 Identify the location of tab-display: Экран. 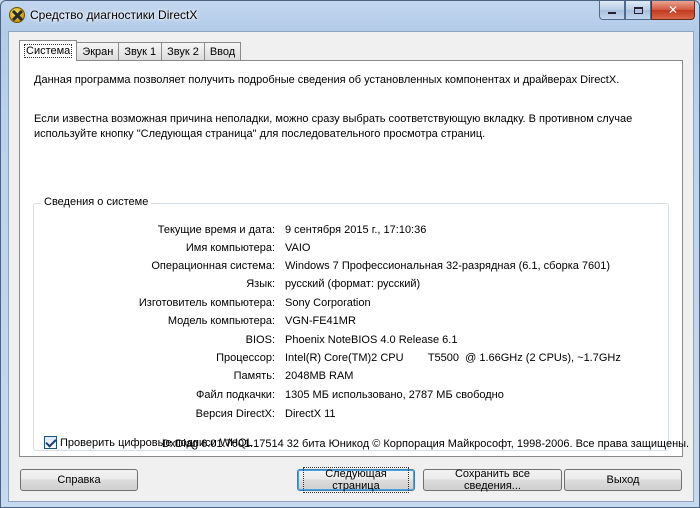
(98, 51).